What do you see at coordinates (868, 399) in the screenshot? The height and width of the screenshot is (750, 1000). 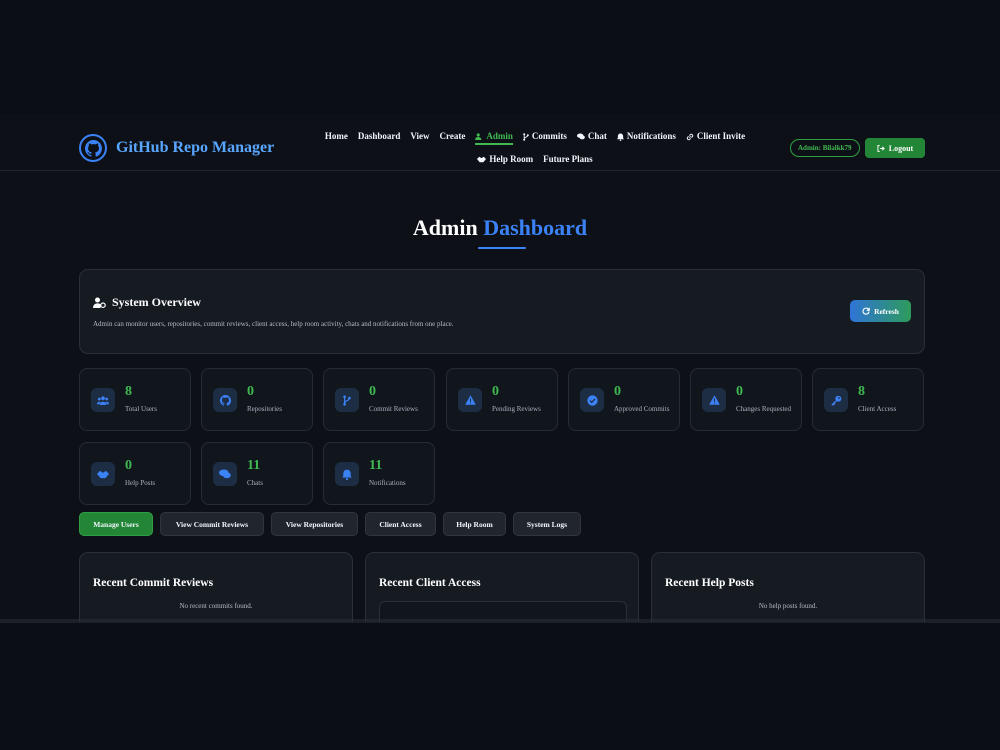 I see `stat-card-client-access: 8 Client Access` at bounding box center [868, 399].